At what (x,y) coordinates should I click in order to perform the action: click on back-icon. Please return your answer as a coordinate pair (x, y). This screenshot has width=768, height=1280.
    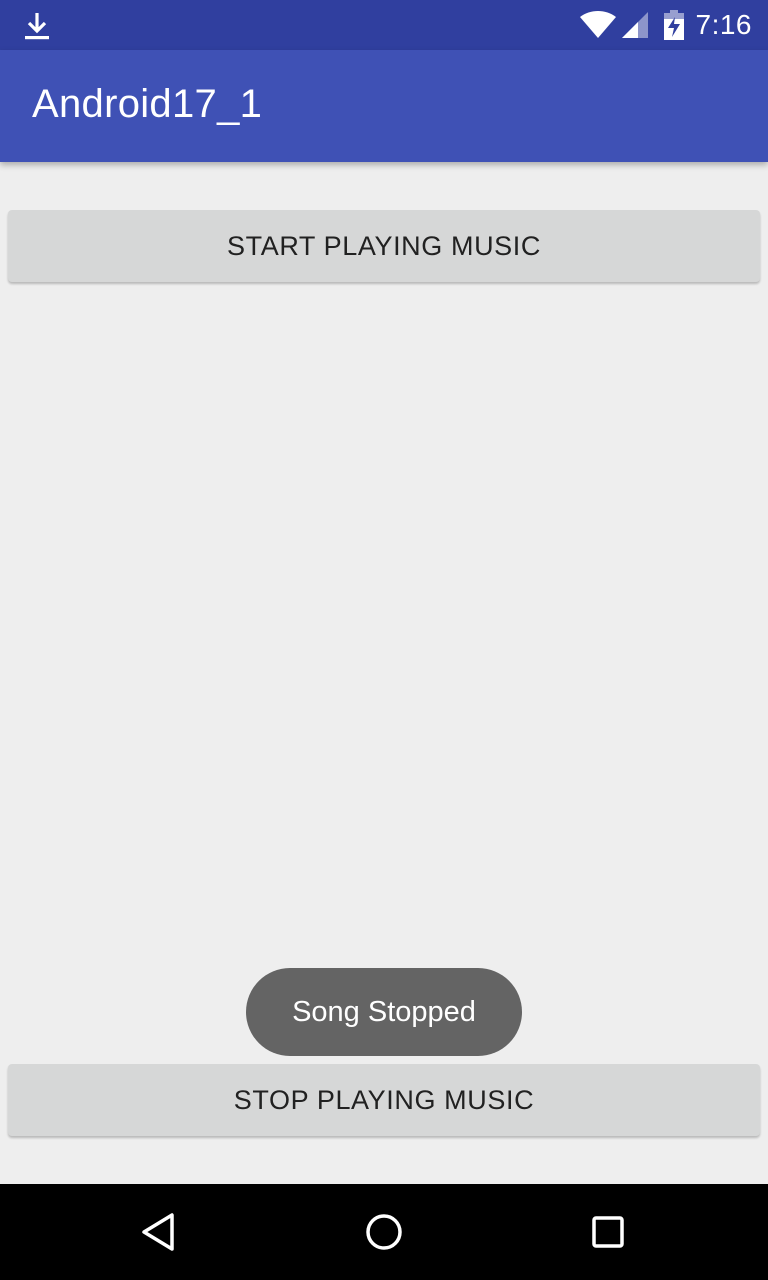
    Looking at the image, I should click on (160, 1232).